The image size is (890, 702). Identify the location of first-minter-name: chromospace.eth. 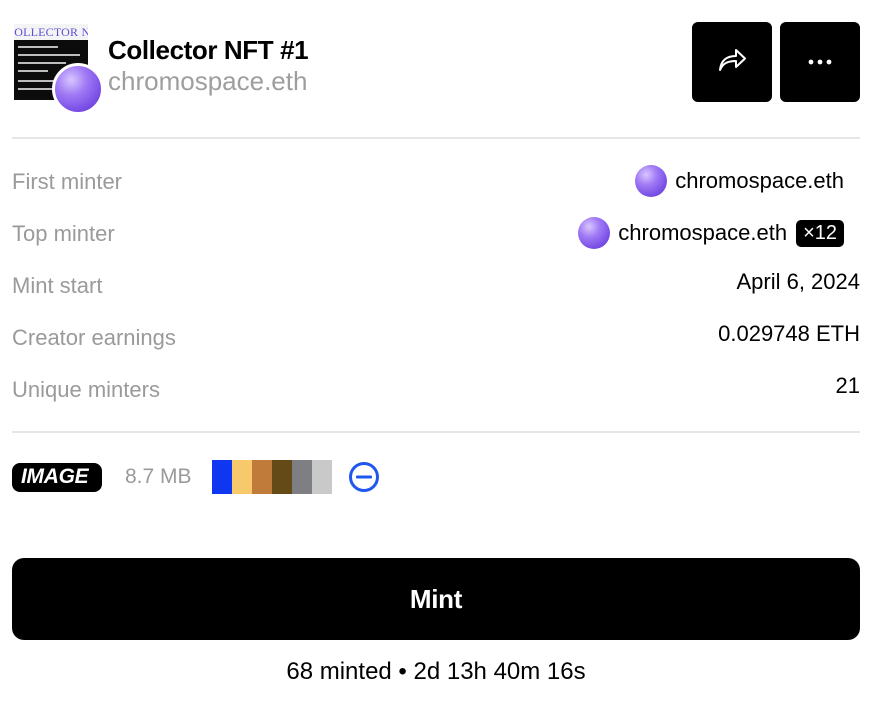
(759, 181).